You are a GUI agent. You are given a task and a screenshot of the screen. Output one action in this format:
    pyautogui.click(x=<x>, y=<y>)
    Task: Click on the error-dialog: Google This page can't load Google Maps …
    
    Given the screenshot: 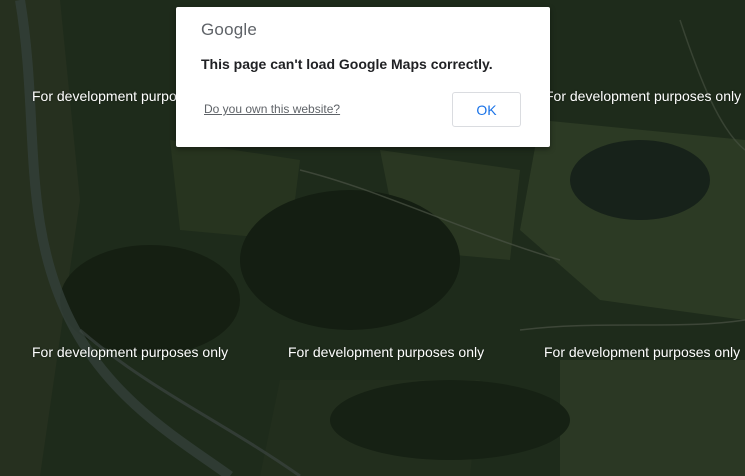 What is the action you would take?
    pyautogui.click(x=363, y=77)
    